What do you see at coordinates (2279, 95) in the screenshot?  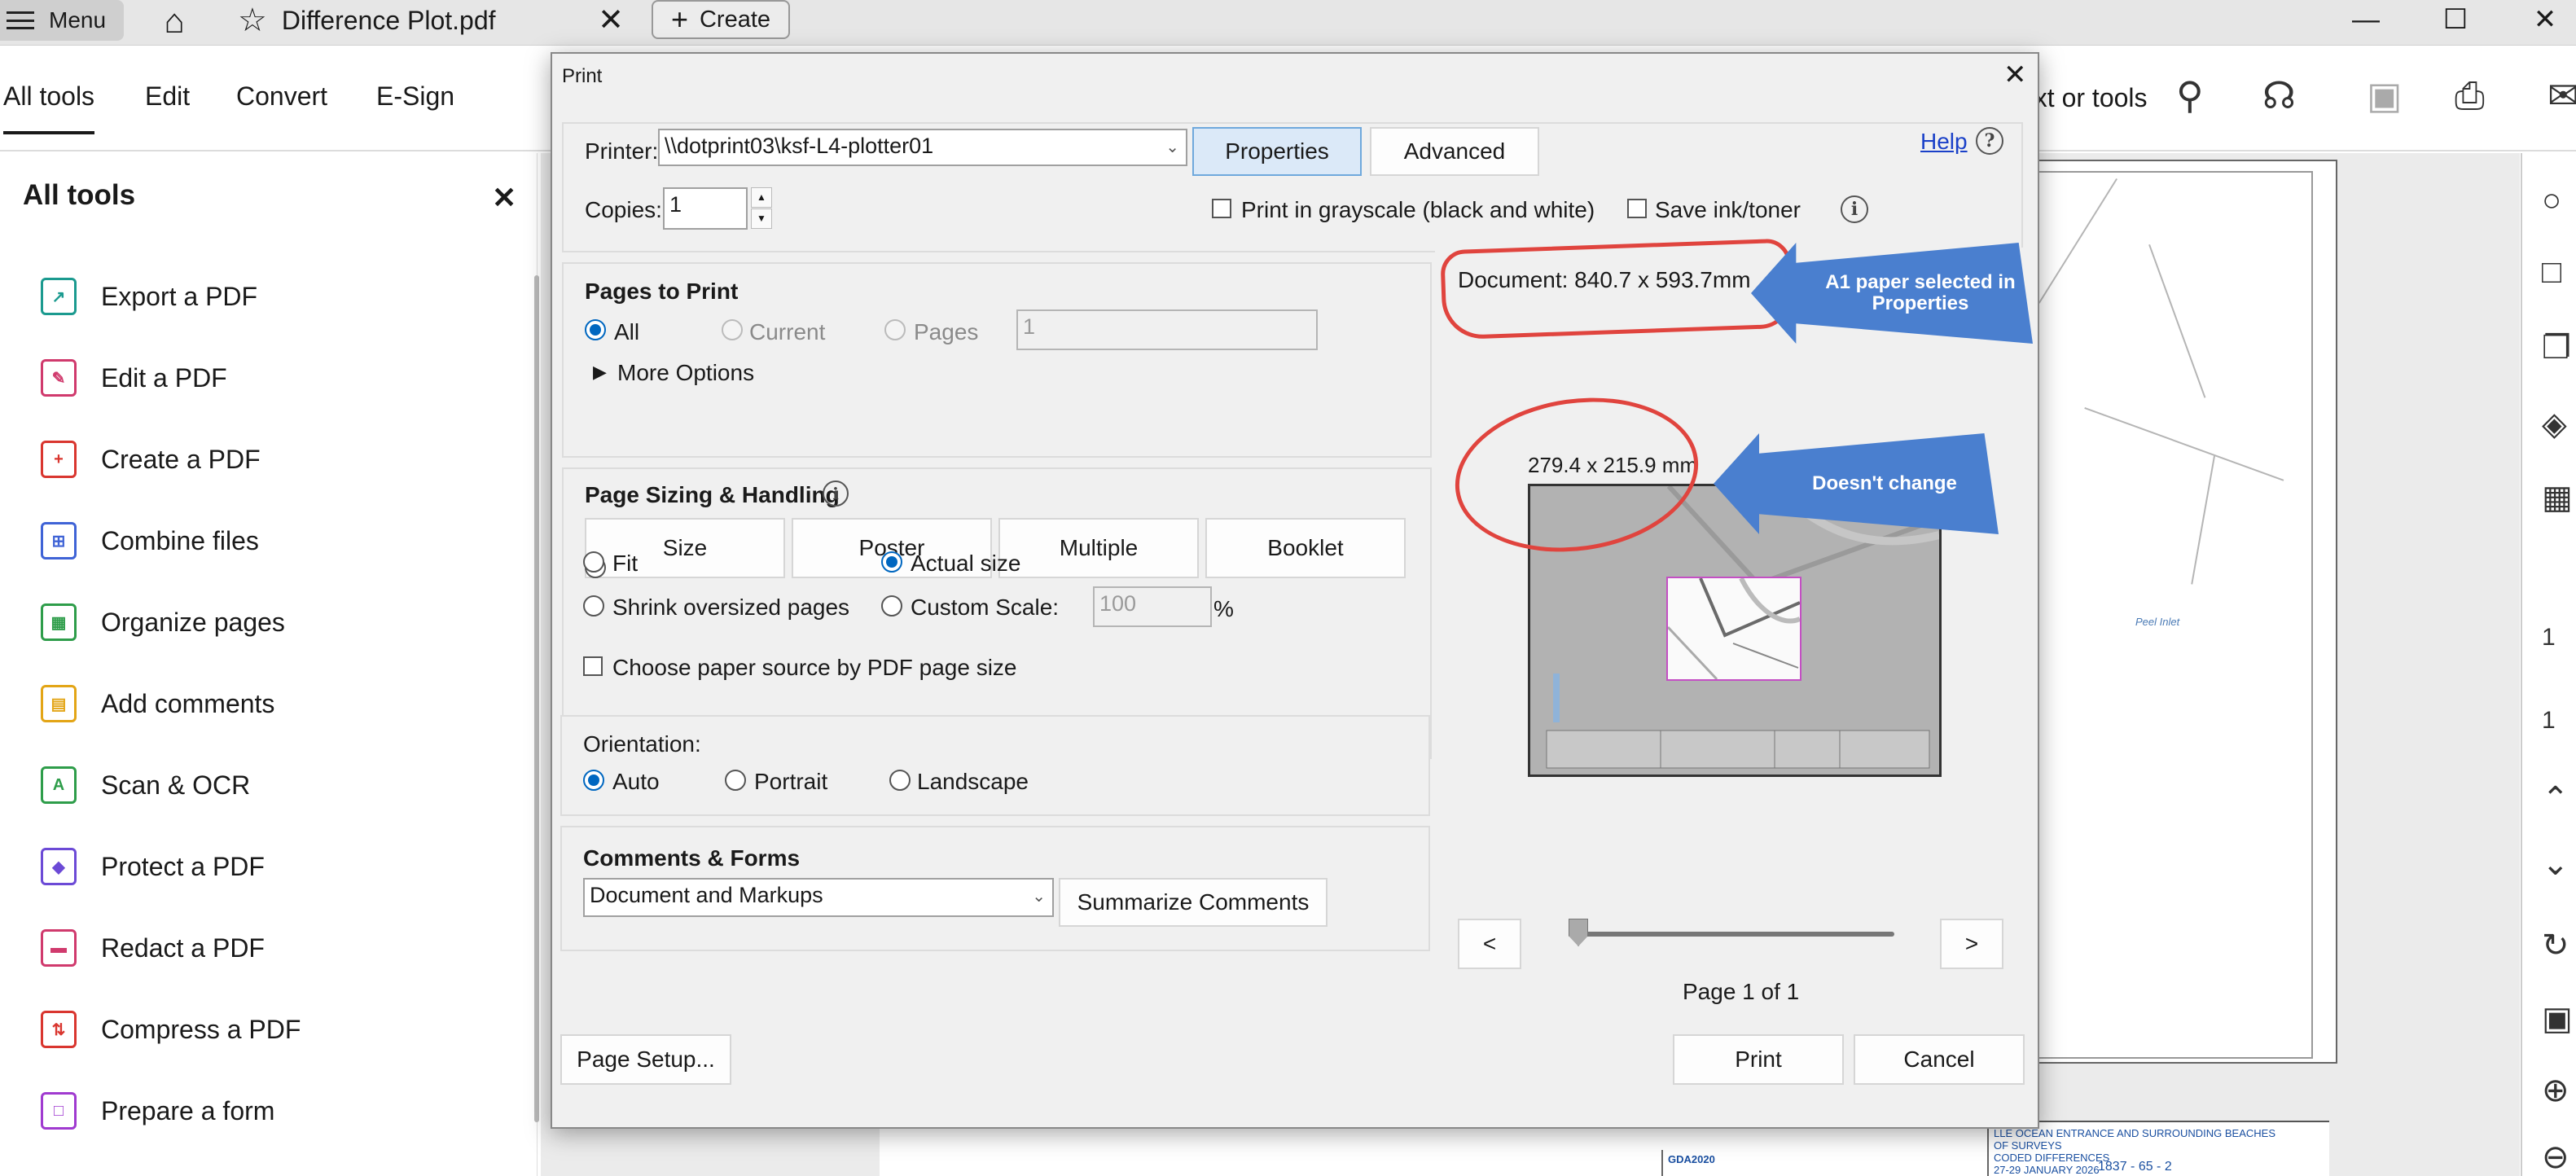 I see `headset-icon: ☊` at bounding box center [2279, 95].